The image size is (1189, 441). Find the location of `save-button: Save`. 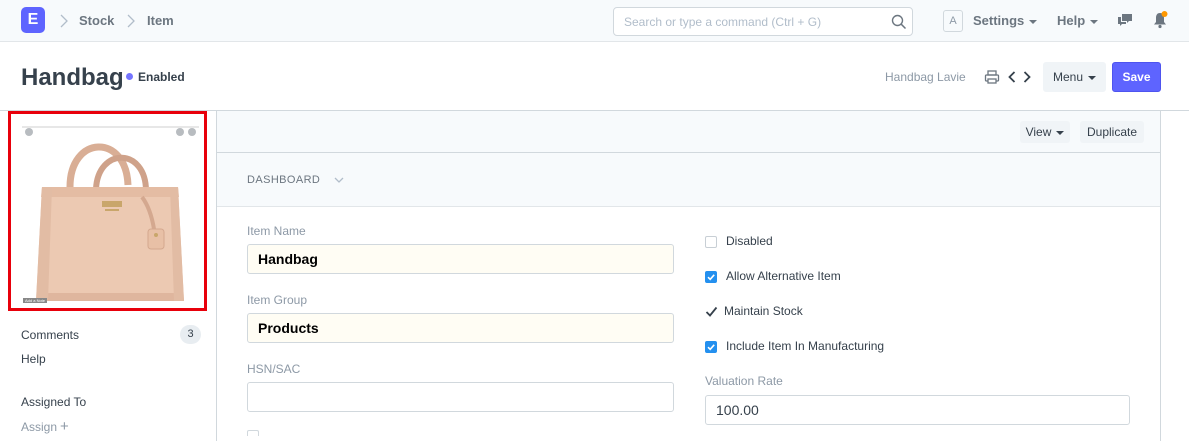

save-button: Save is located at coordinates (1136, 77).